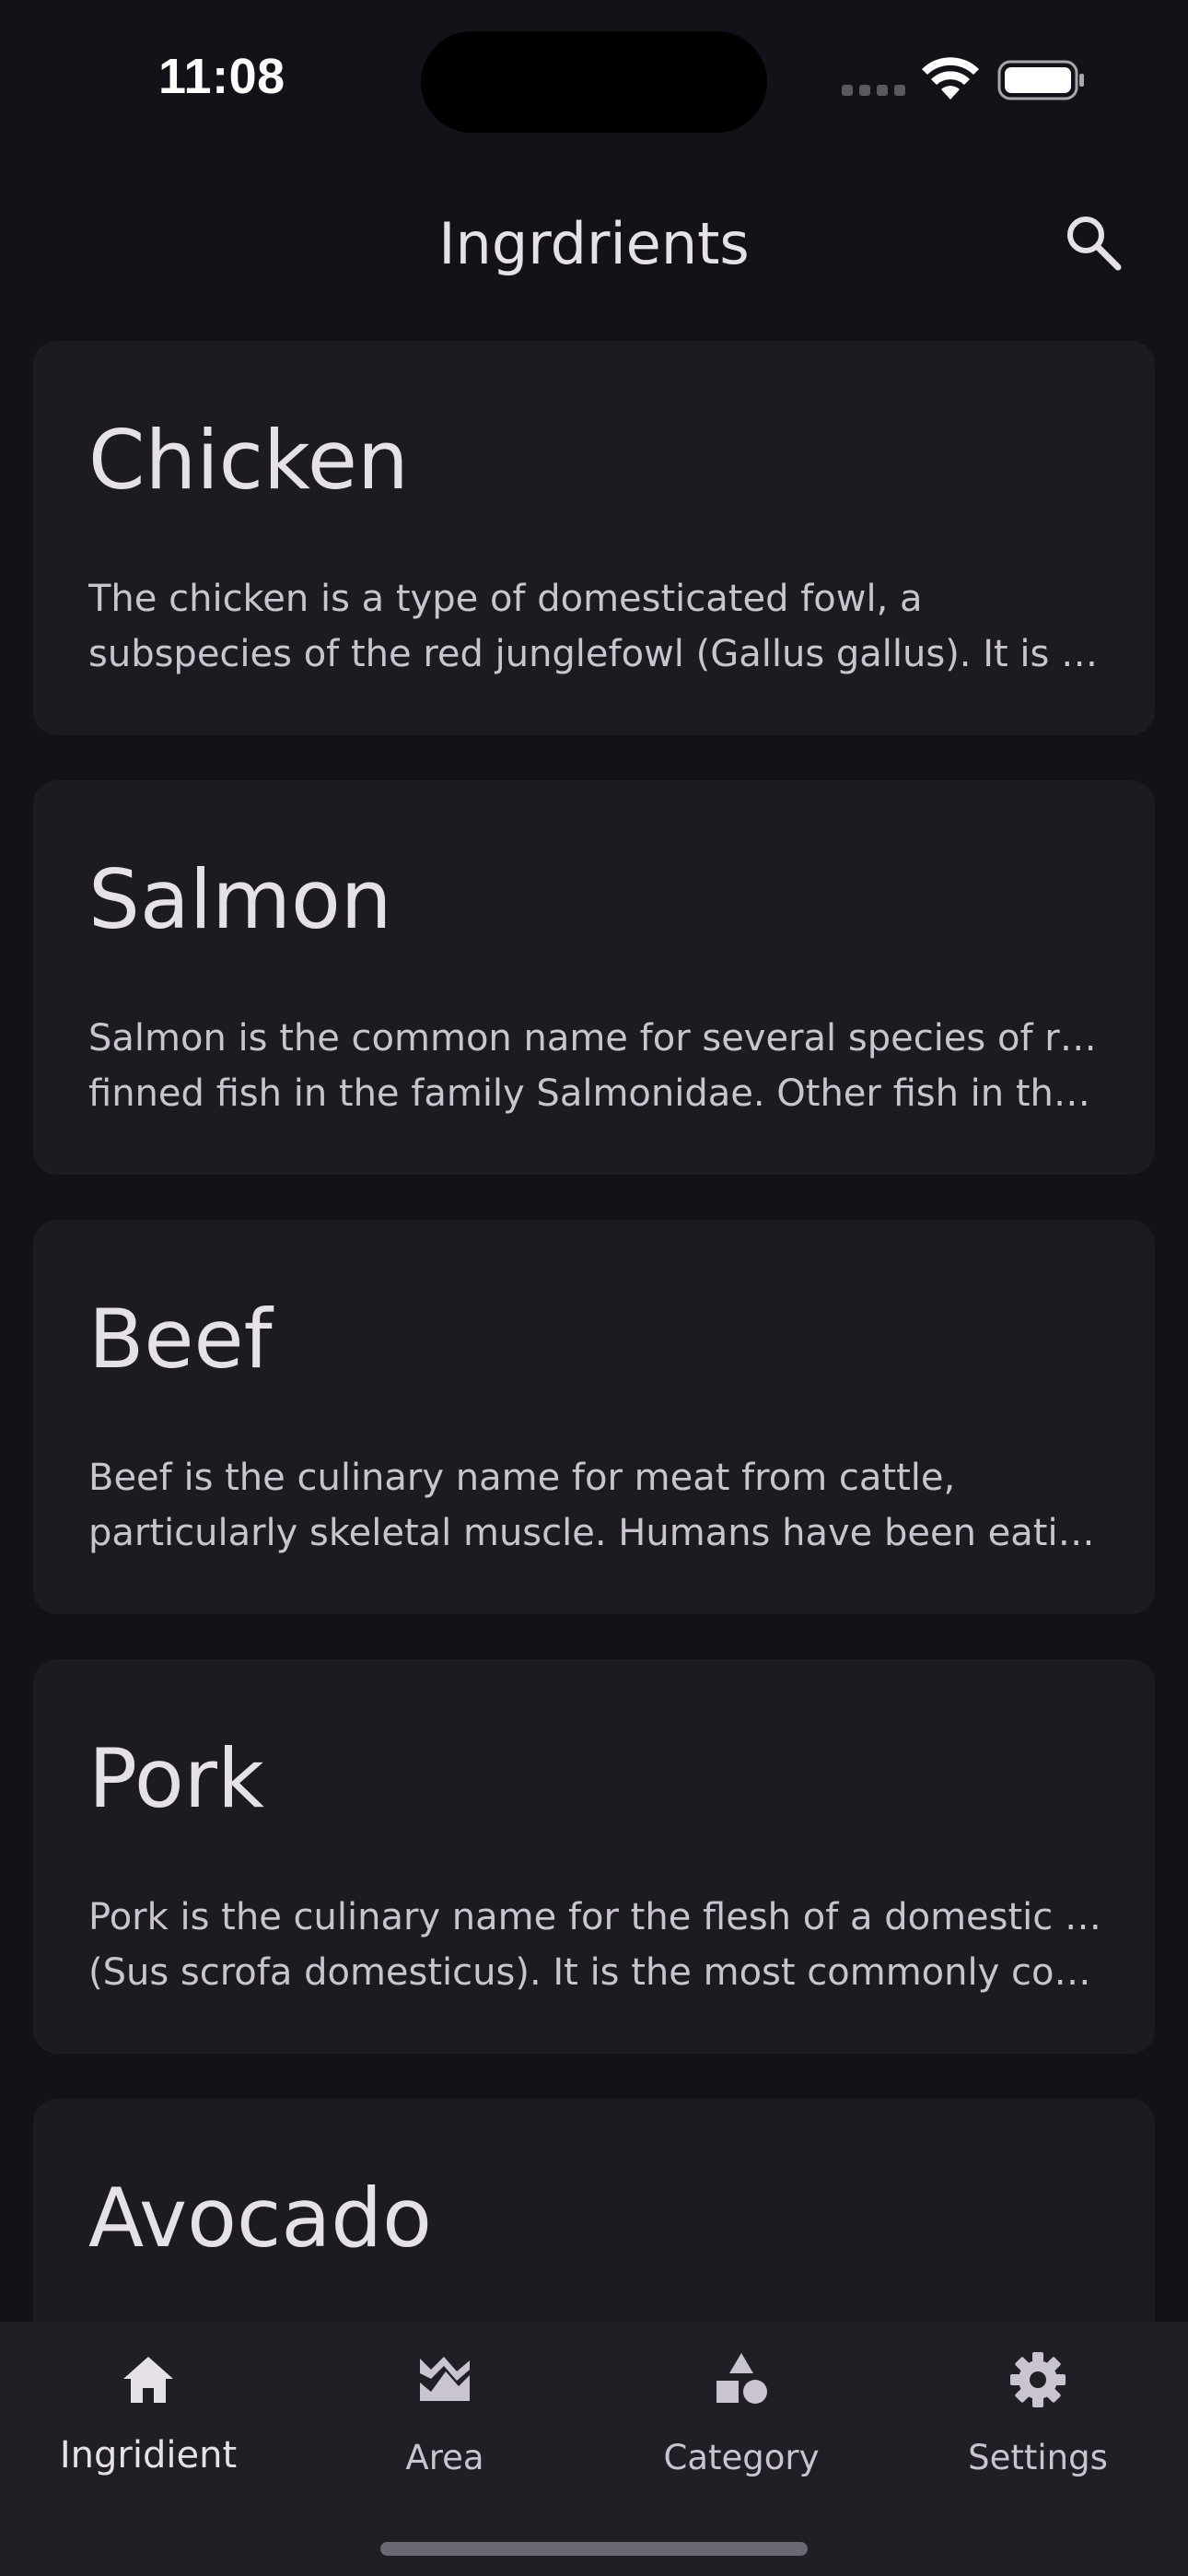  I want to click on home-icon, so click(148, 2380).